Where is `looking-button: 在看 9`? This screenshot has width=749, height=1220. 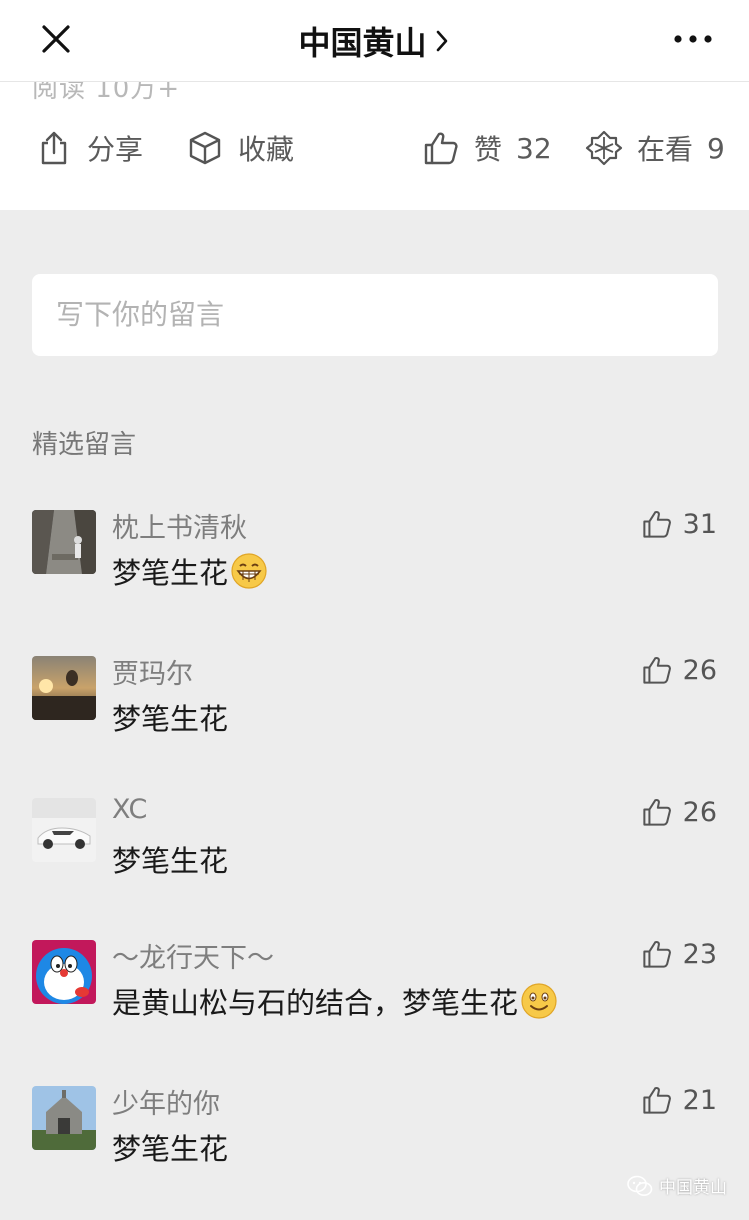
looking-button: 在看 9 is located at coordinates (655, 148).